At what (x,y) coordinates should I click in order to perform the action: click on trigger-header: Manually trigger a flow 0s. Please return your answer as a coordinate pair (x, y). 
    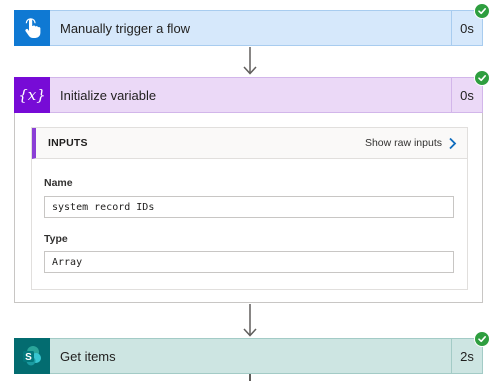
    Looking at the image, I should click on (252, 24).